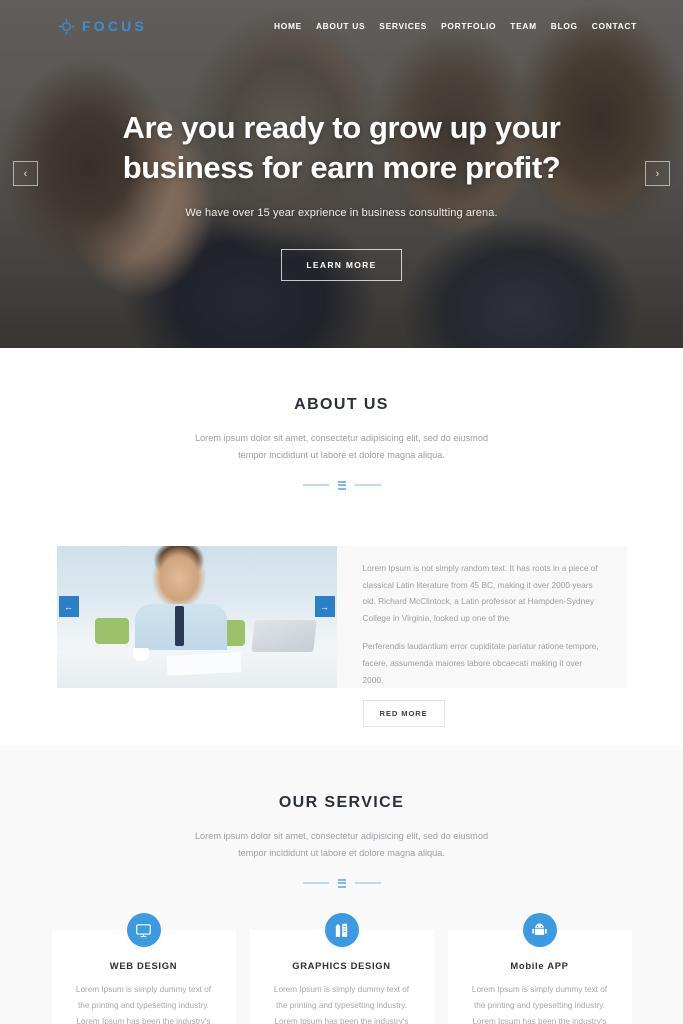  What do you see at coordinates (143, 930) in the screenshot?
I see `desktop-monitor-icon` at bounding box center [143, 930].